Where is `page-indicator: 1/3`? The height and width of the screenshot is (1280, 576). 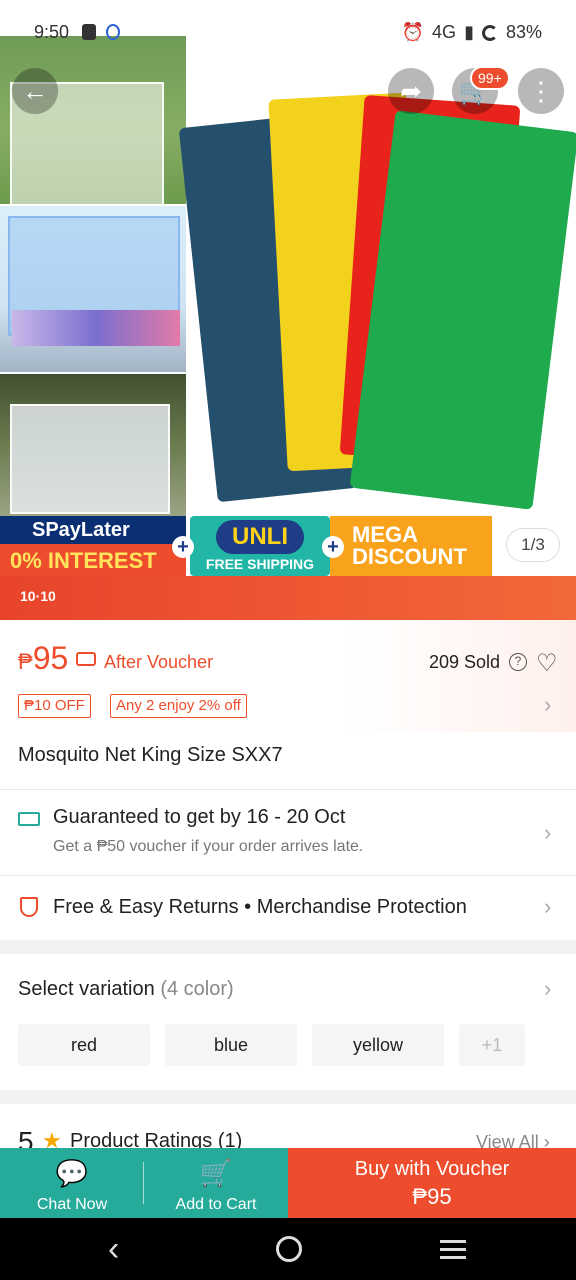
page-indicator: 1/3 is located at coordinates (533, 545).